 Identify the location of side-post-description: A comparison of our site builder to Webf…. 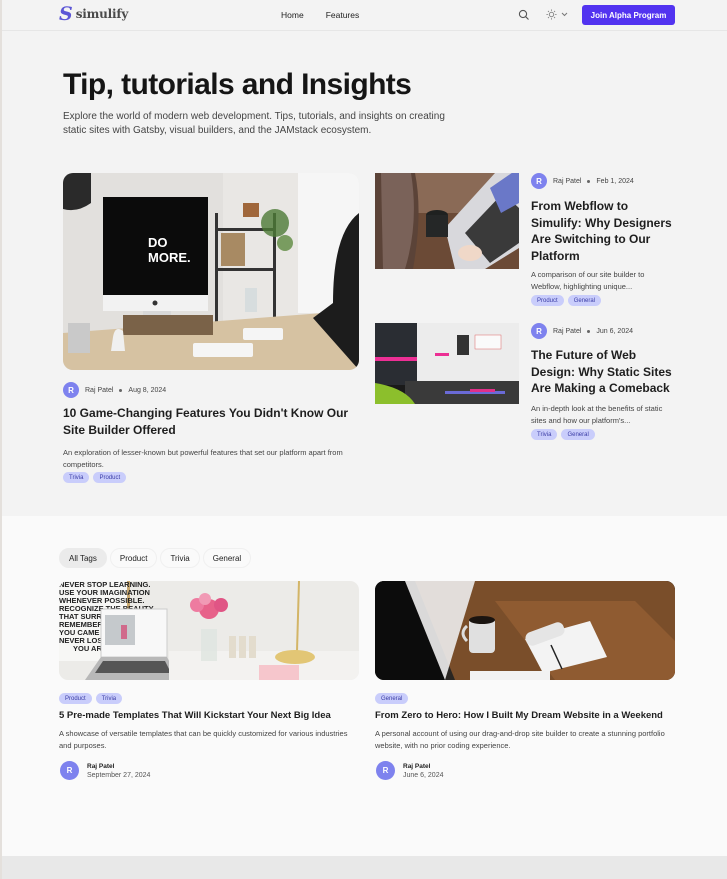
(588, 280).